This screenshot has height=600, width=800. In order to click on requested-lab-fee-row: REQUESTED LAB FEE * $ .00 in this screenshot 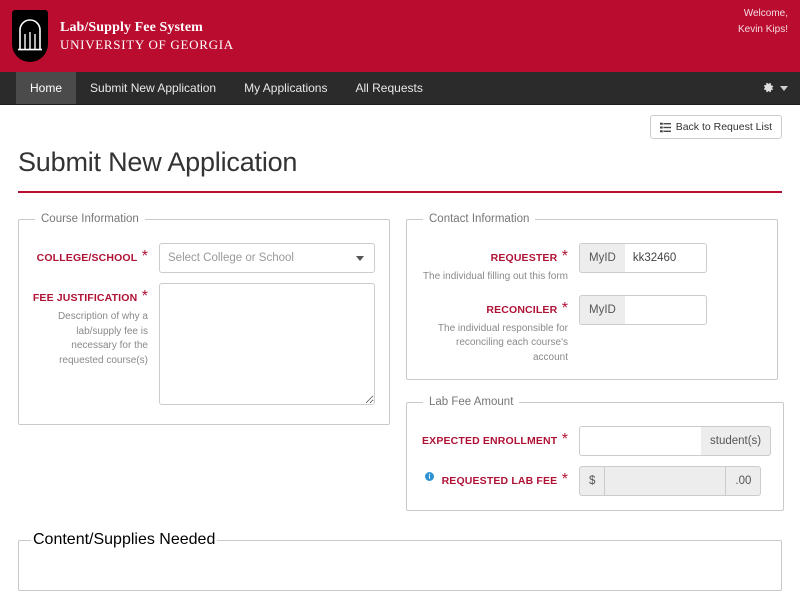, I will do `click(595, 481)`.